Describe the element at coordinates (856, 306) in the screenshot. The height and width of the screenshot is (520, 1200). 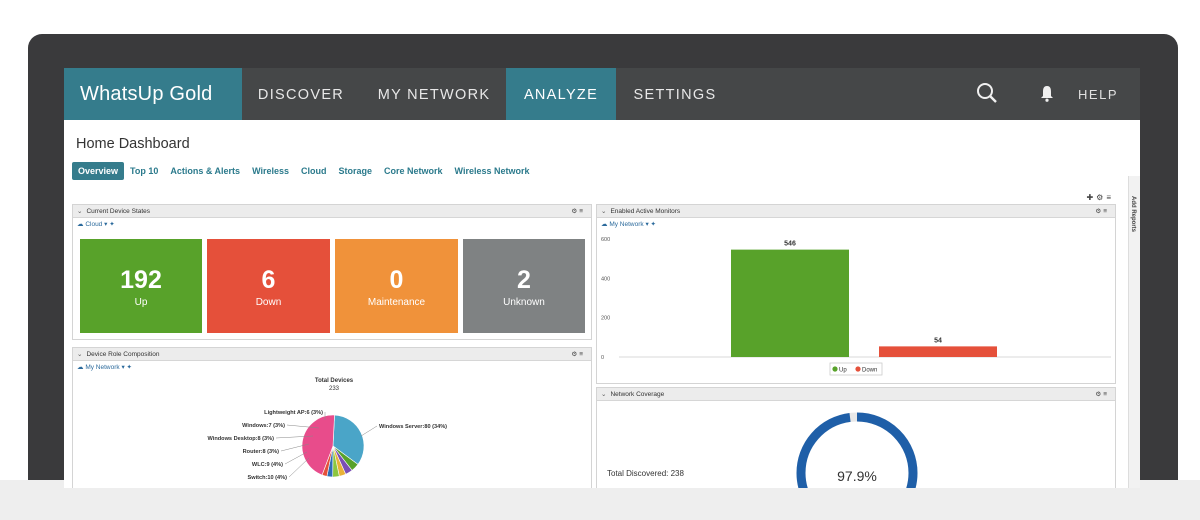
I see `monitors-bar-chart: 0 200 400 600 546 54 Up Down` at that location.